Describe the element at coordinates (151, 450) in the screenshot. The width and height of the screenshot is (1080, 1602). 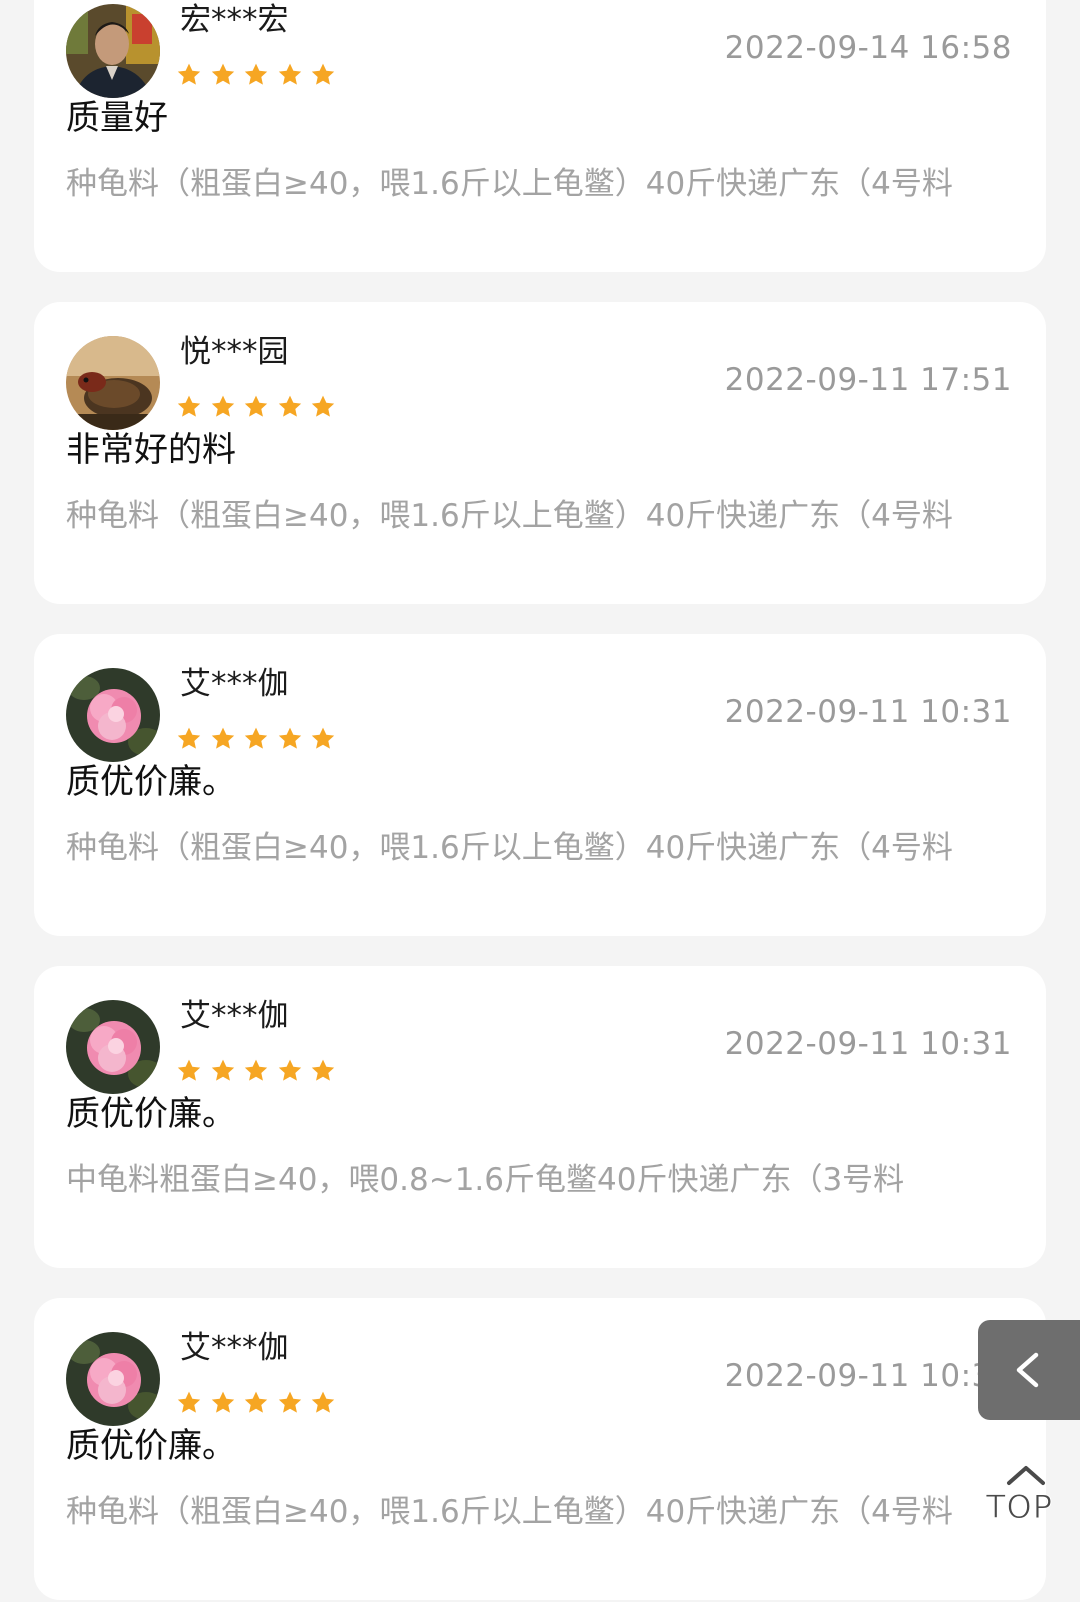
I see `review-comment: 非常好的料` at that location.